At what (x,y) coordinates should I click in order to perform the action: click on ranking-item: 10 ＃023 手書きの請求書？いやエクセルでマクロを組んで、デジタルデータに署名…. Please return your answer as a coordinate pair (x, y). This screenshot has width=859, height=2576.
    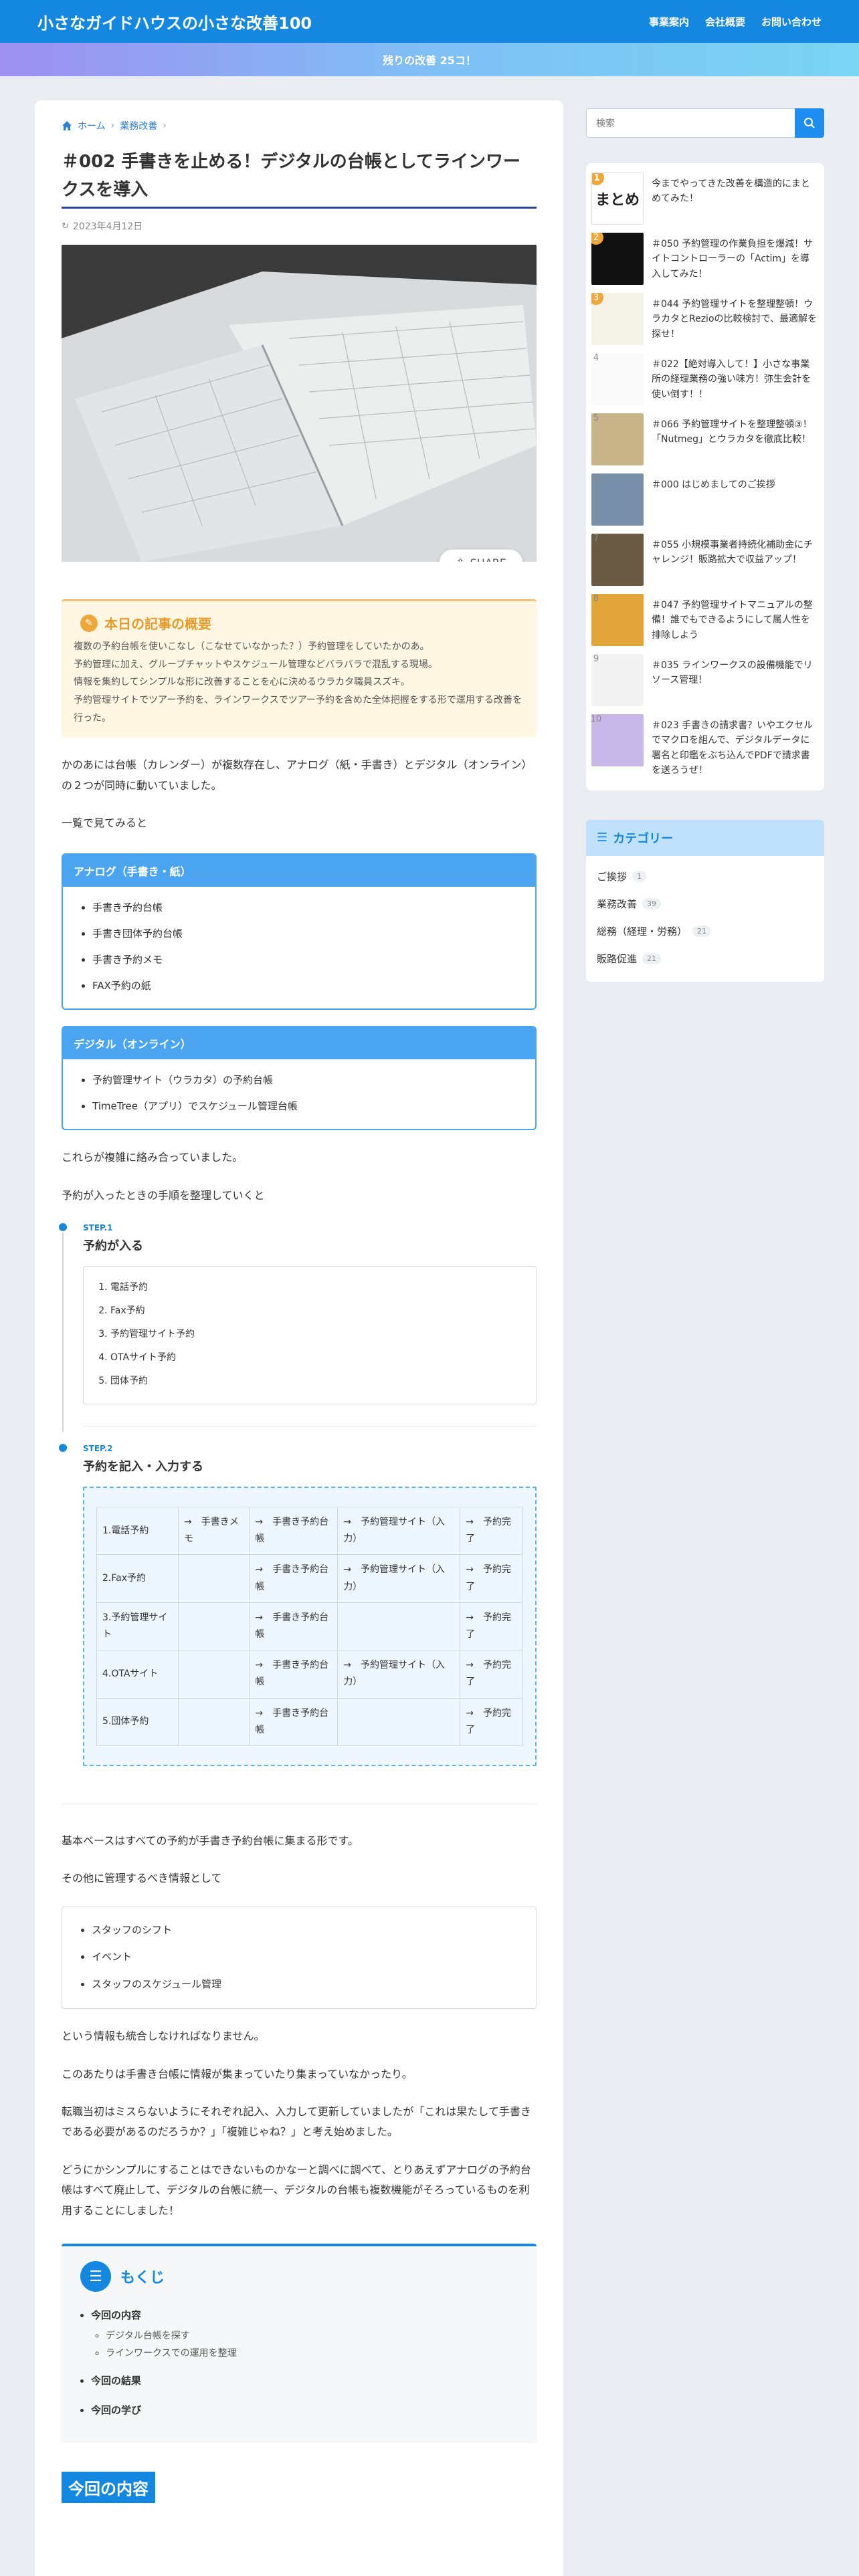
    Looking at the image, I should click on (705, 746).